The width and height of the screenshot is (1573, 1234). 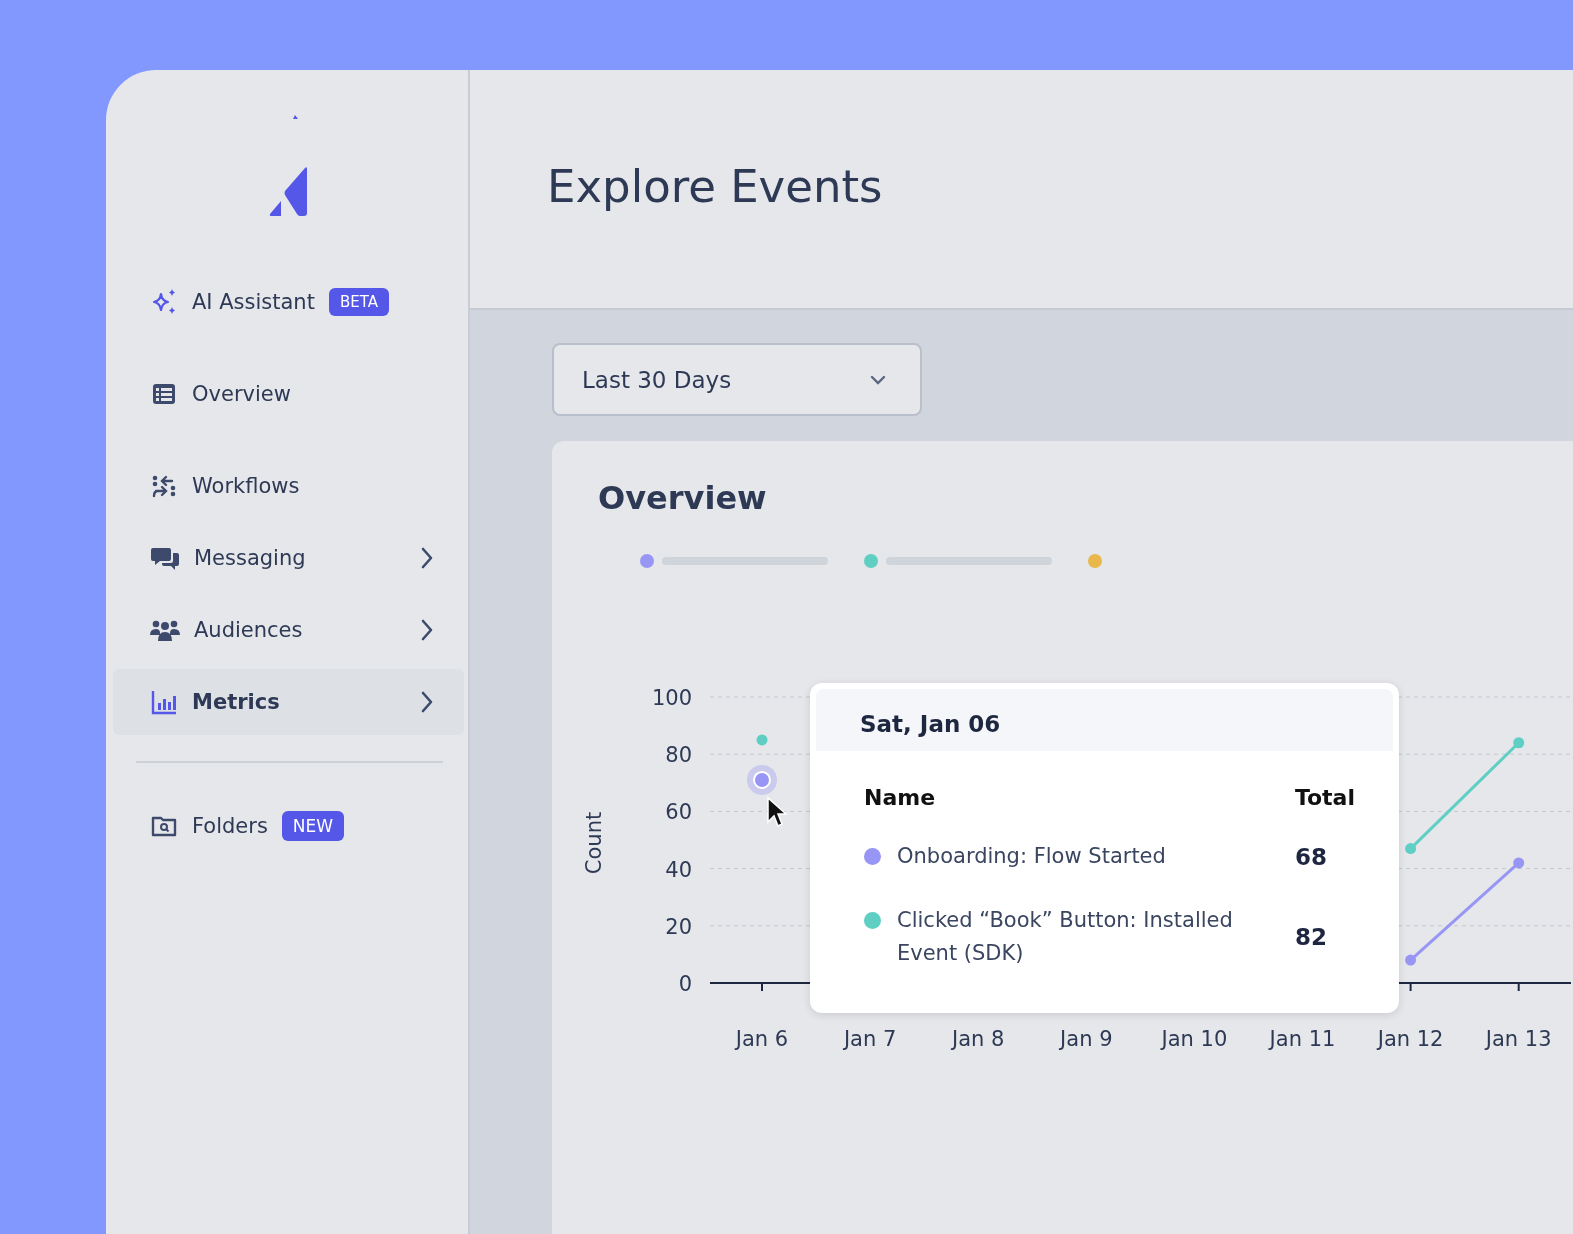 What do you see at coordinates (248, 630) in the screenshot?
I see `nav-label: Audiences` at bounding box center [248, 630].